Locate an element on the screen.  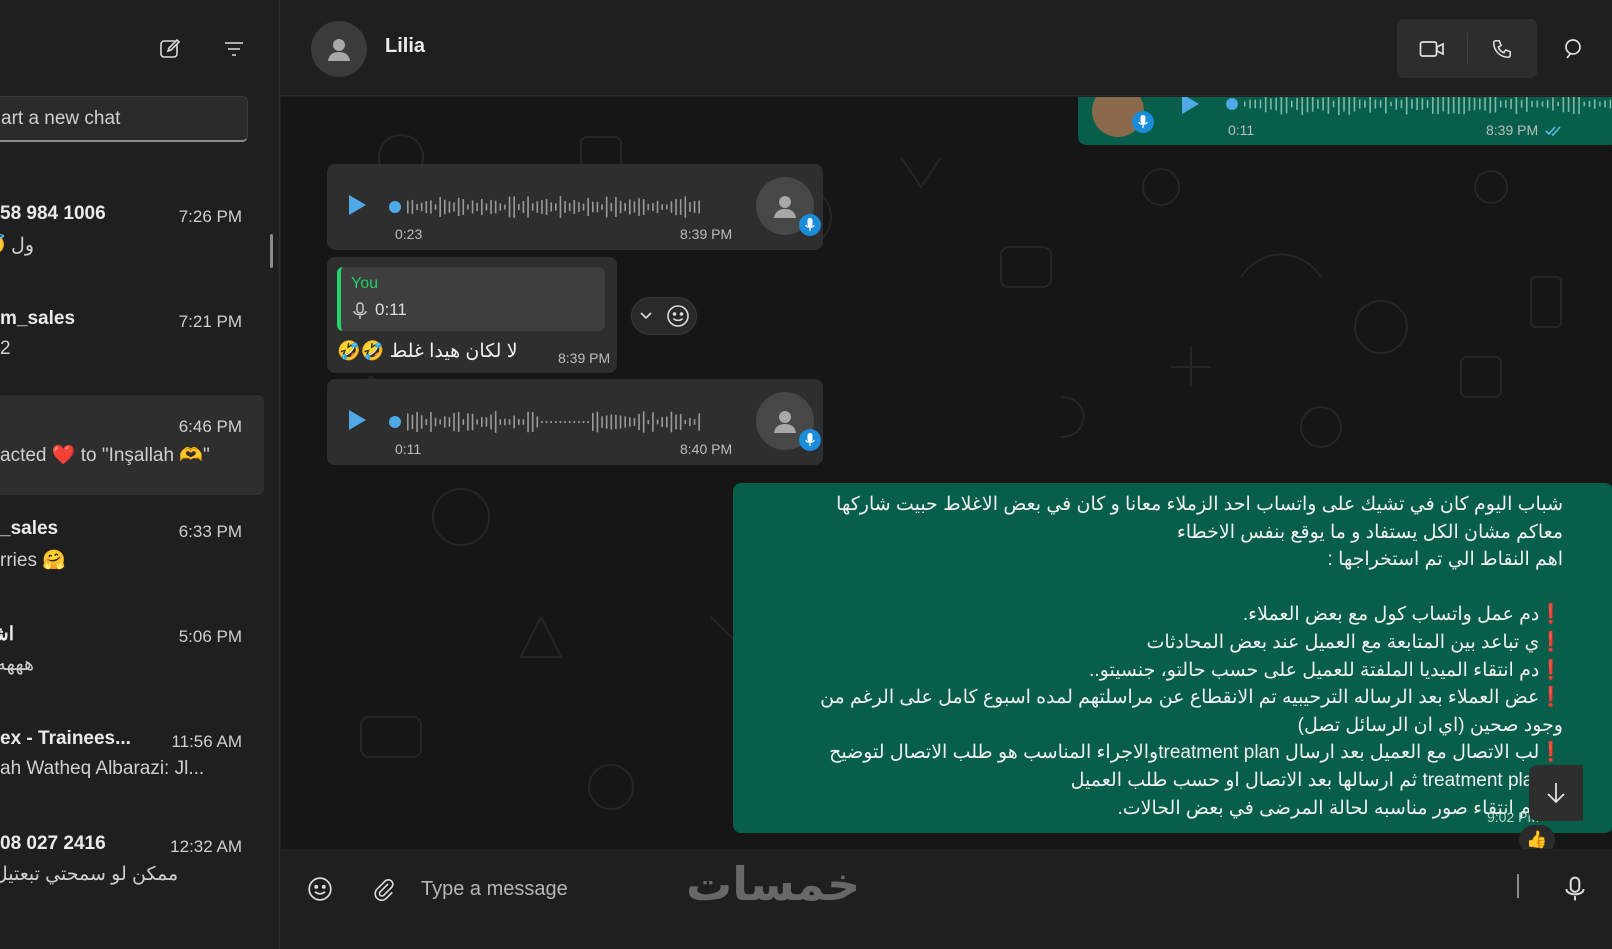
new-chat-icon is located at coordinates (170, 49).